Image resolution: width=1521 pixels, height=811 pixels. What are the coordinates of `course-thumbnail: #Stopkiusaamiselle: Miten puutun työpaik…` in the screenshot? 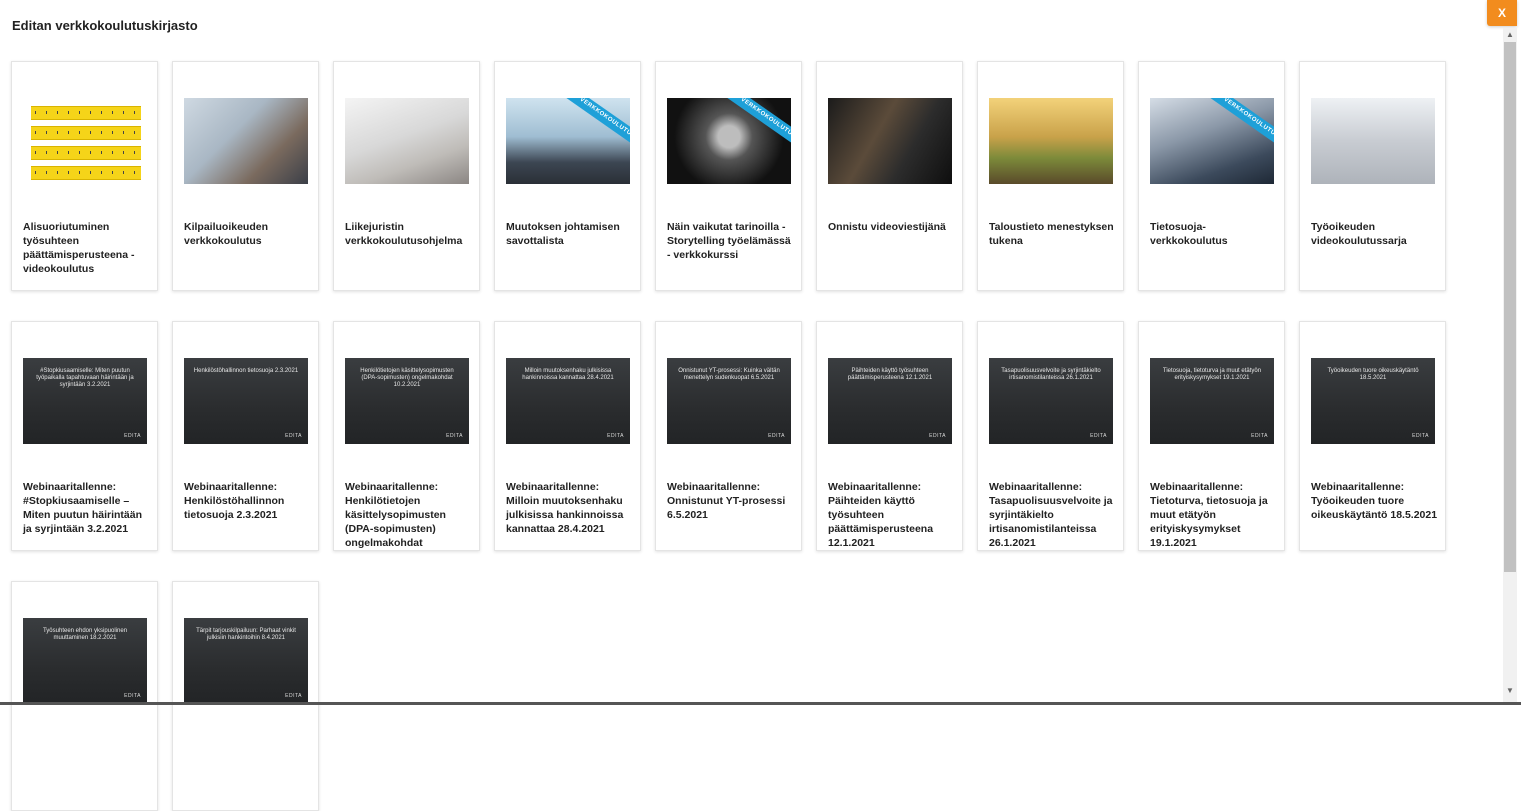 It's located at (85, 401).